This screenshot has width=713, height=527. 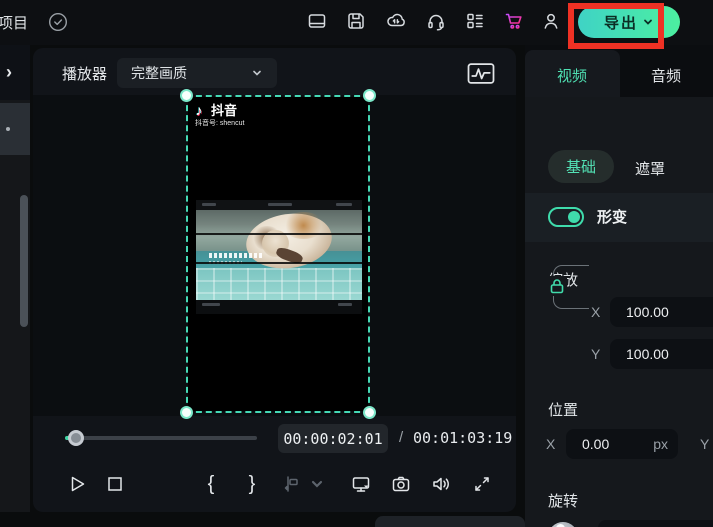 I want to click on display-icon, so click(x=361, y=484).